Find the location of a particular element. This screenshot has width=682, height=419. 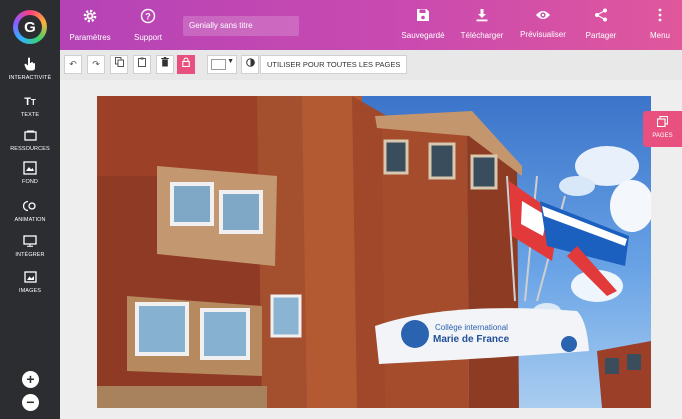

text-icon: TT is located at coordinates (30, 102).